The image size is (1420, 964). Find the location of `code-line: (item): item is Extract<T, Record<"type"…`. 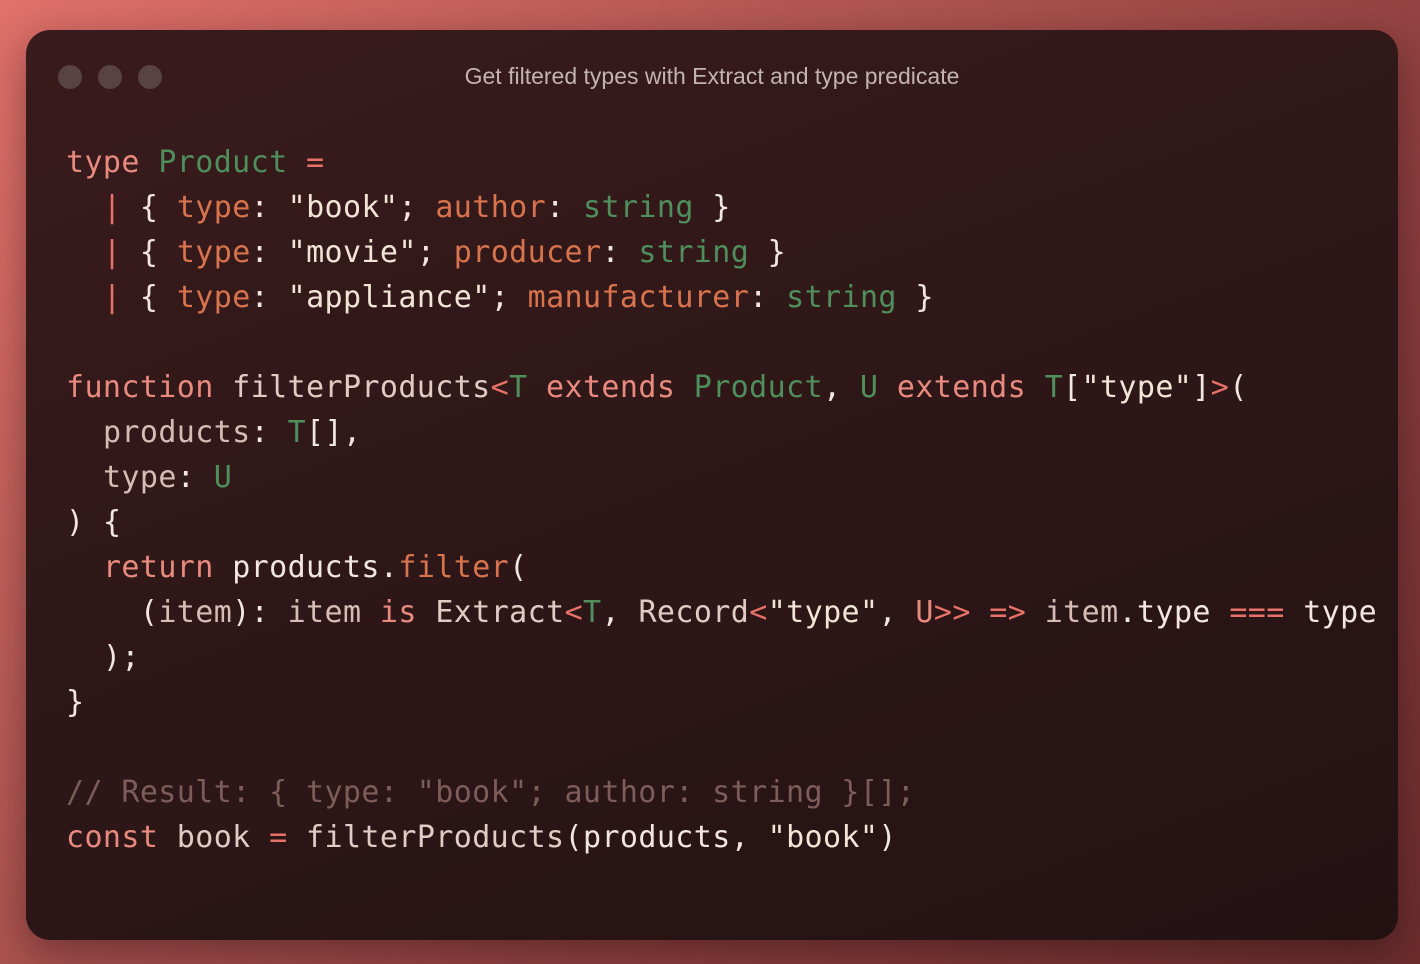

code-line: (item): item is Extract<T, Record<"type"… is located at coordinates (721, 612).